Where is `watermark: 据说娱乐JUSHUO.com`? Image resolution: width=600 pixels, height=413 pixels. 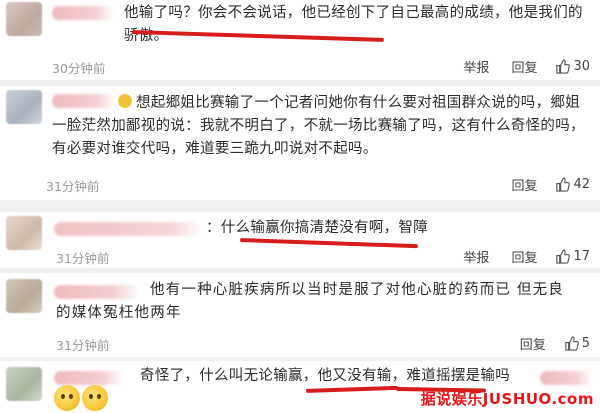
watermark: 据说娱乐JUSHUO.com is located at coordinates (507, 399).